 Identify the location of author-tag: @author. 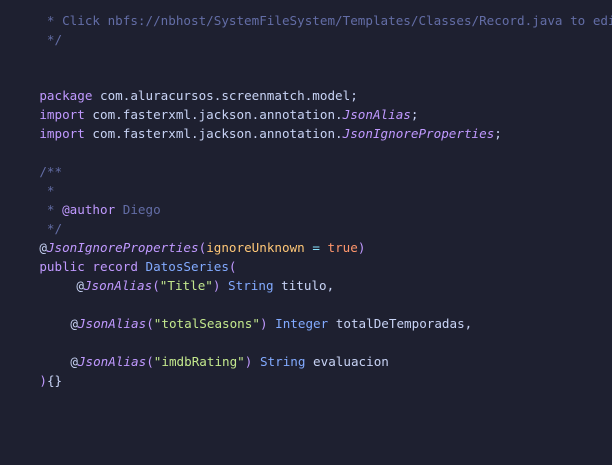
(89, 209).